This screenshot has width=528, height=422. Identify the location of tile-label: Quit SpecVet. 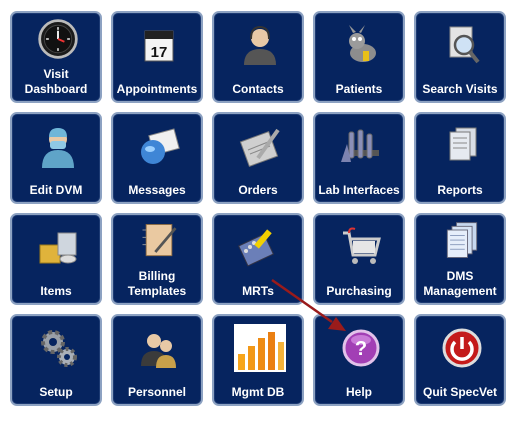
(460, 392).